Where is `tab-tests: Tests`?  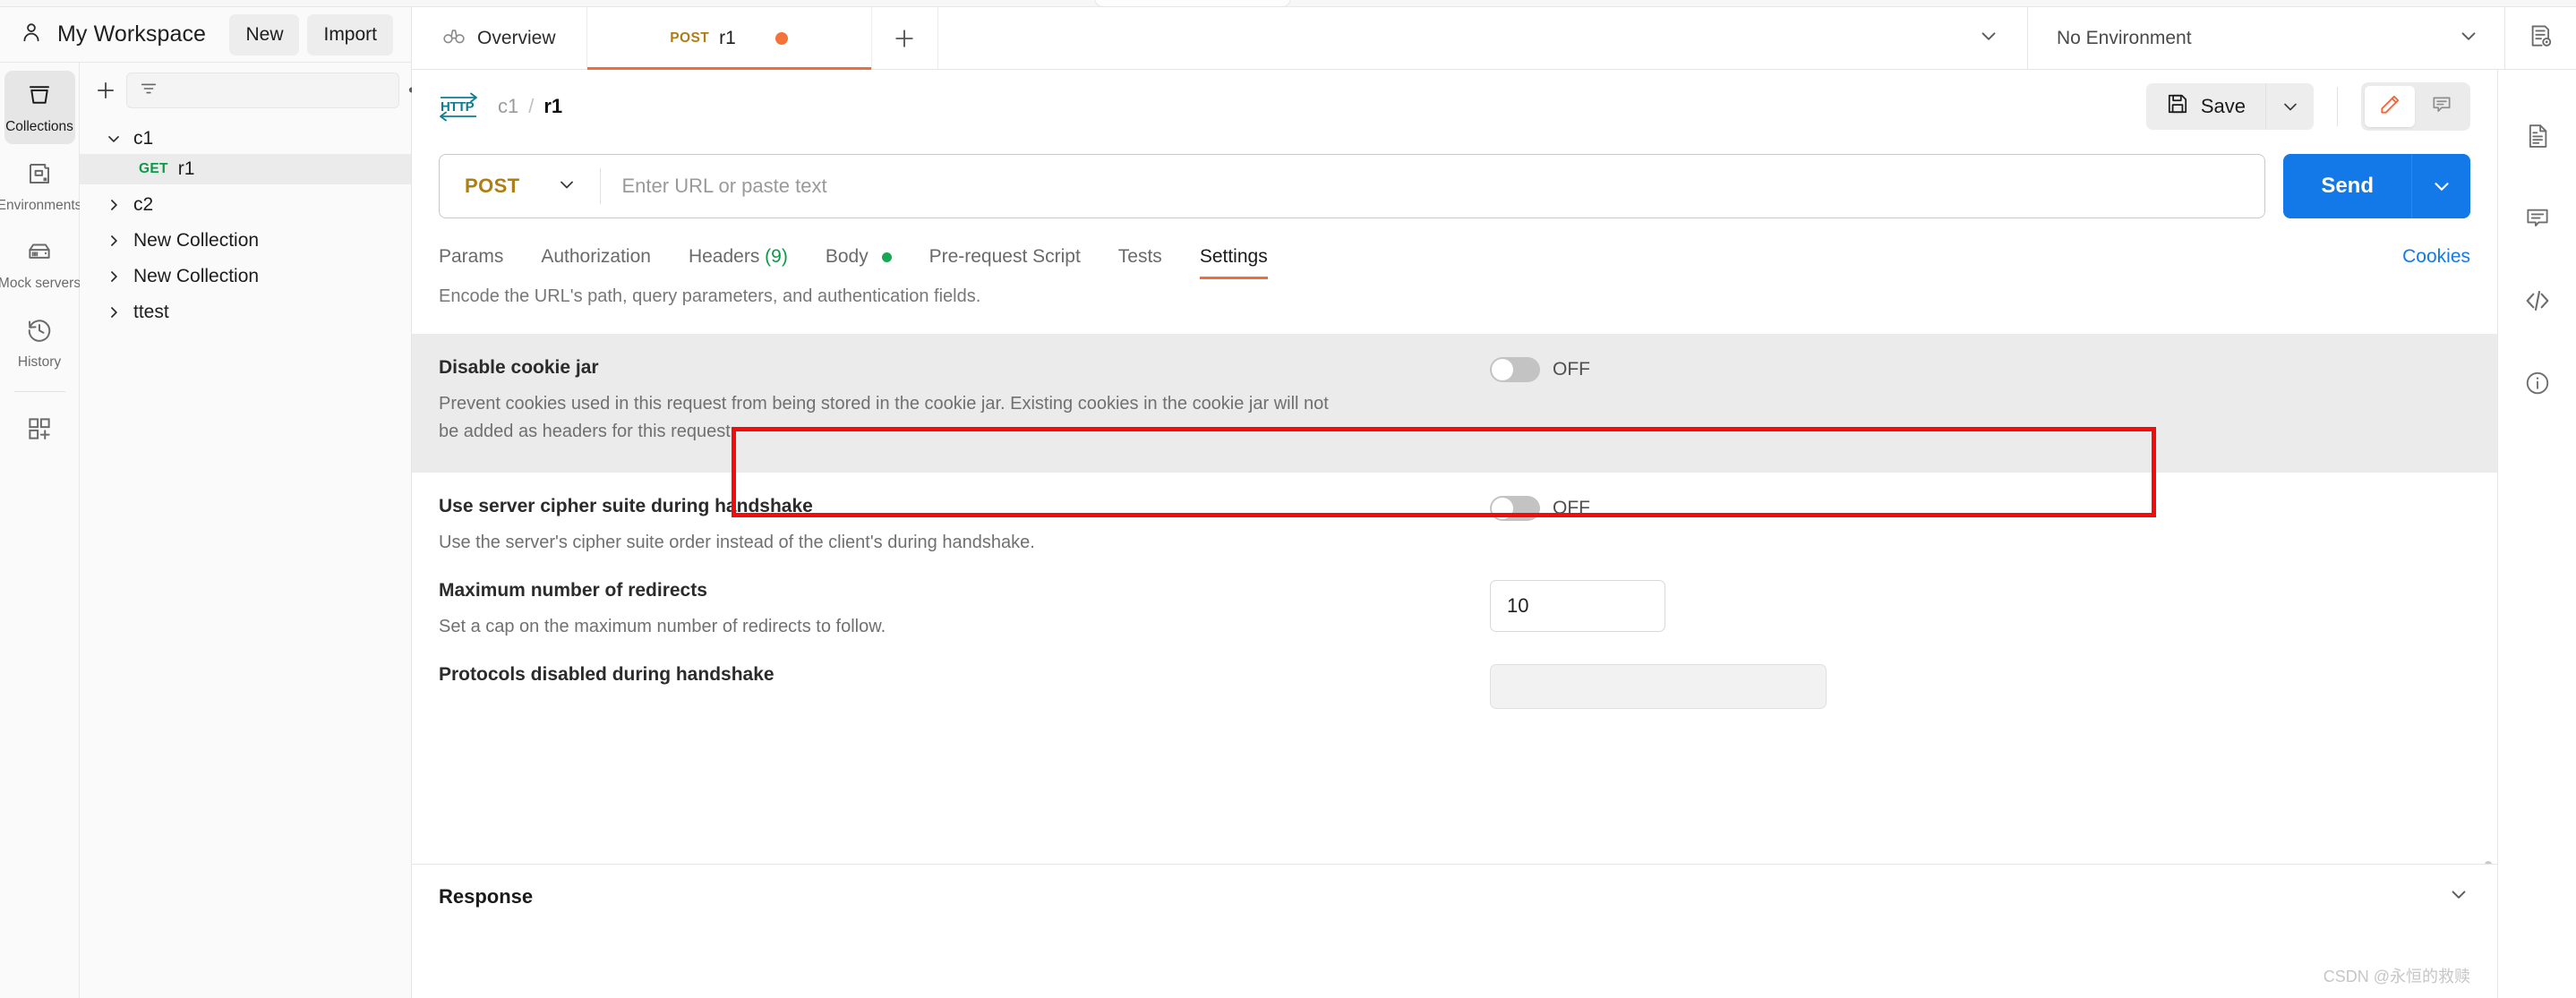
tab-tests: Tests is located at coordinates (1140, 262).